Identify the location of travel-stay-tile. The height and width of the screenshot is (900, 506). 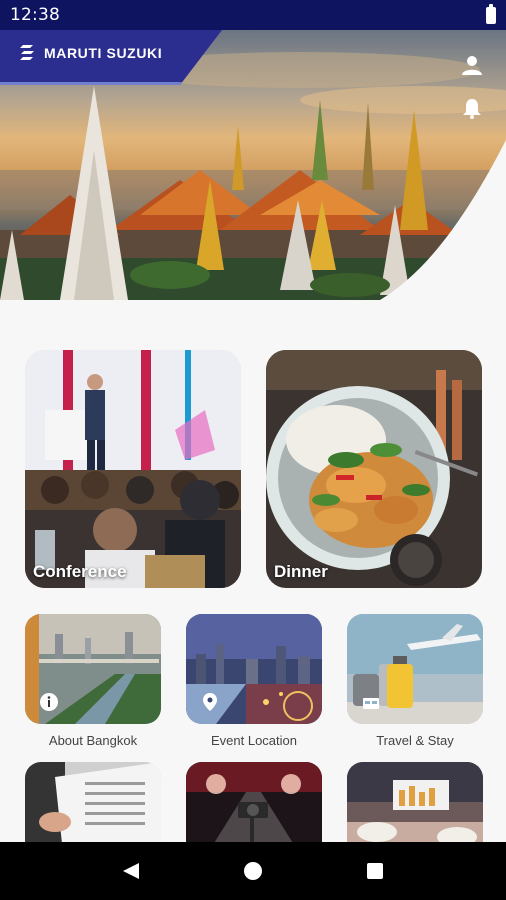
(415, 669).